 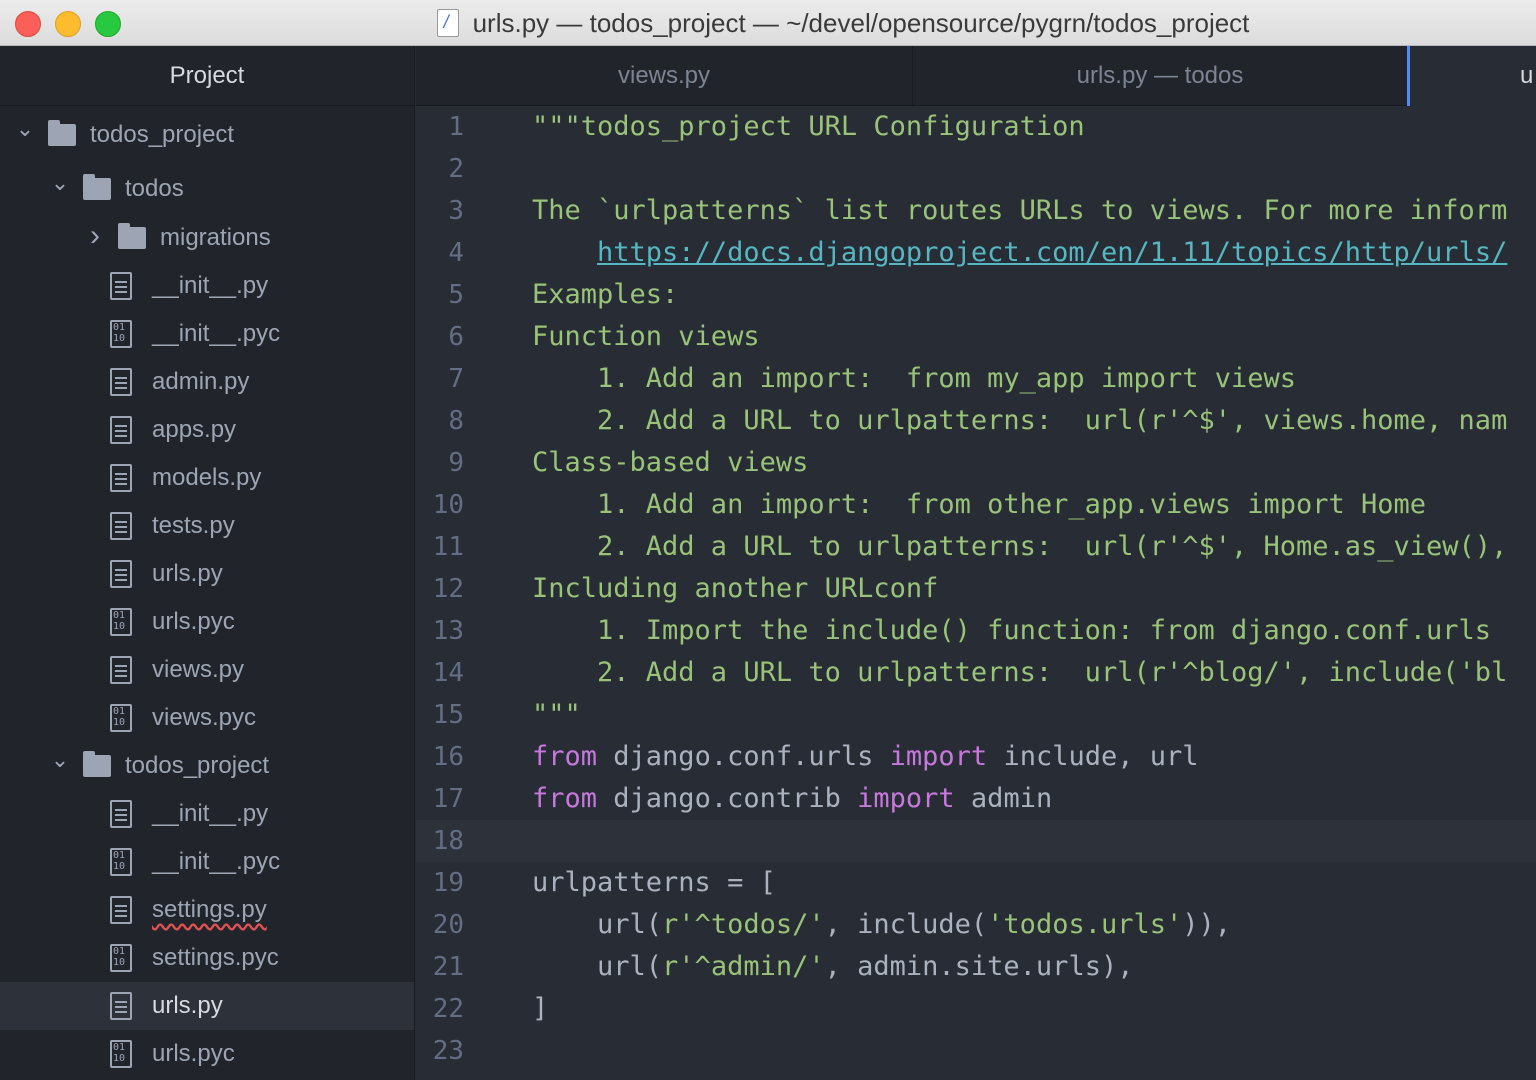 I want to click on tree-item-label: todos_project, so click(x=162, y=134).